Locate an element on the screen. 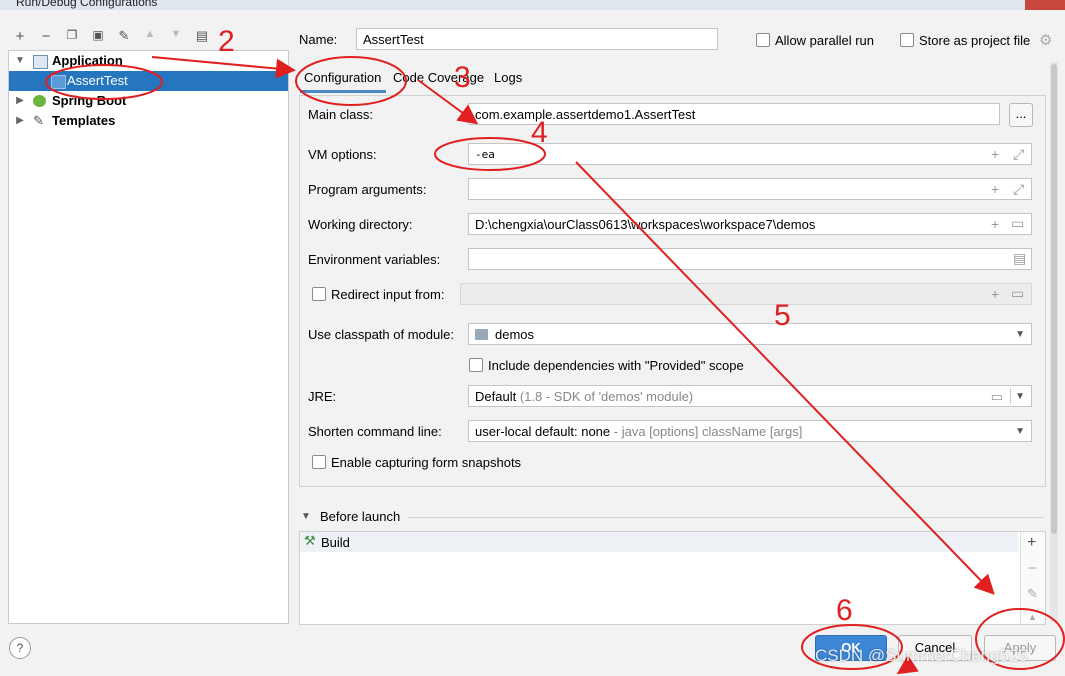 The image size is (1065, 676). jre-value: Default is located at coordinates (496, 396).